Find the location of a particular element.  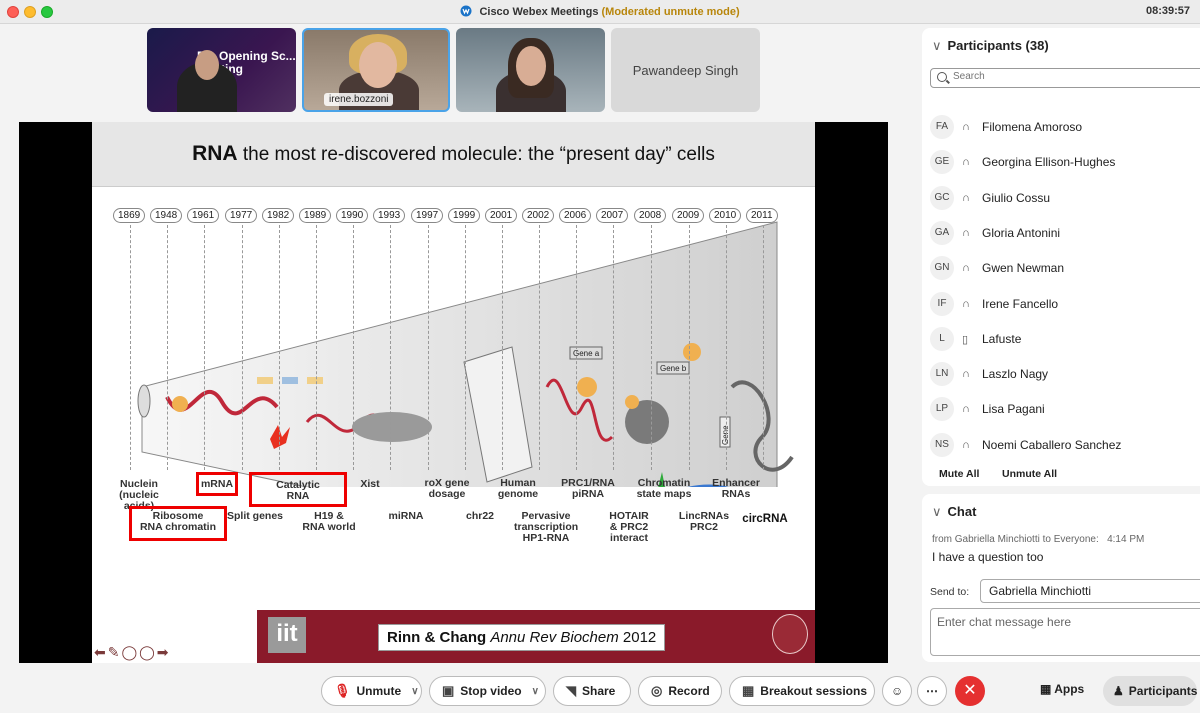

video-name-label: Pawandeep Singh is located at coordinates (685, 70).